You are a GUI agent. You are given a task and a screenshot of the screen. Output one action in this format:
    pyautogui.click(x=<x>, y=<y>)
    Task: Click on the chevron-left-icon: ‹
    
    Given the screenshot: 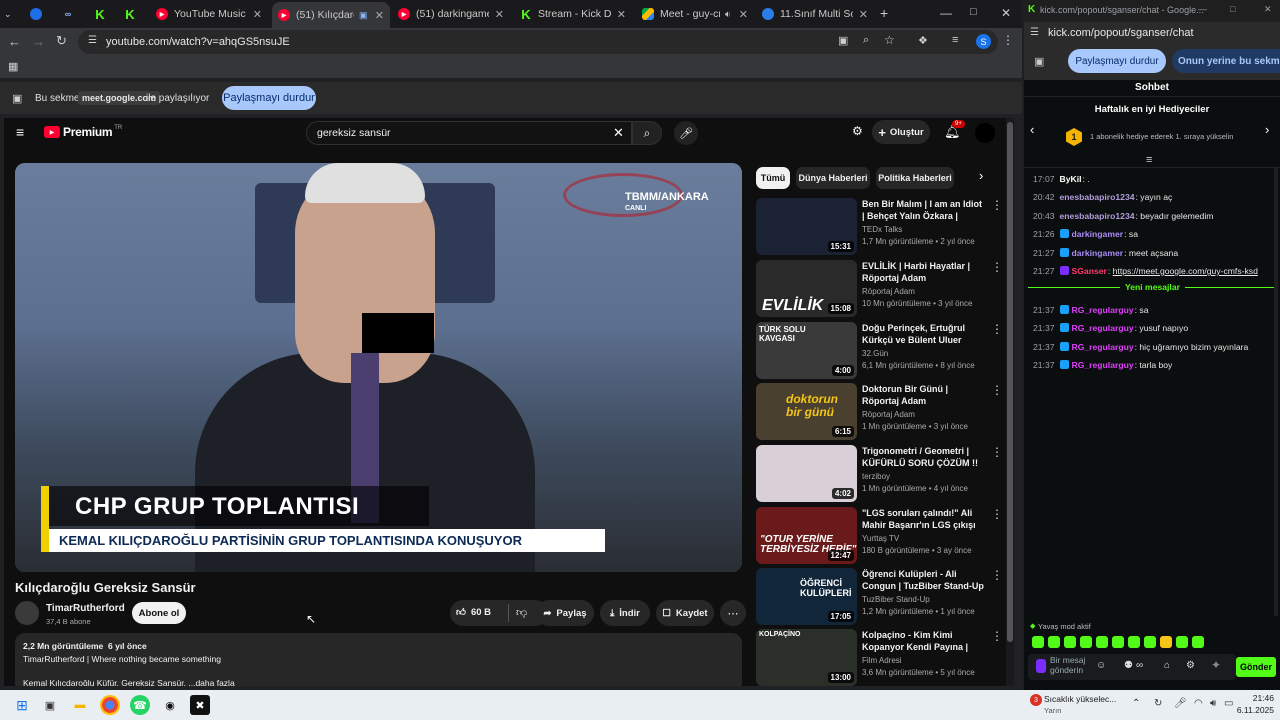 What is the action you would take?
    pyautogui.click(x=1032, y=129)
    